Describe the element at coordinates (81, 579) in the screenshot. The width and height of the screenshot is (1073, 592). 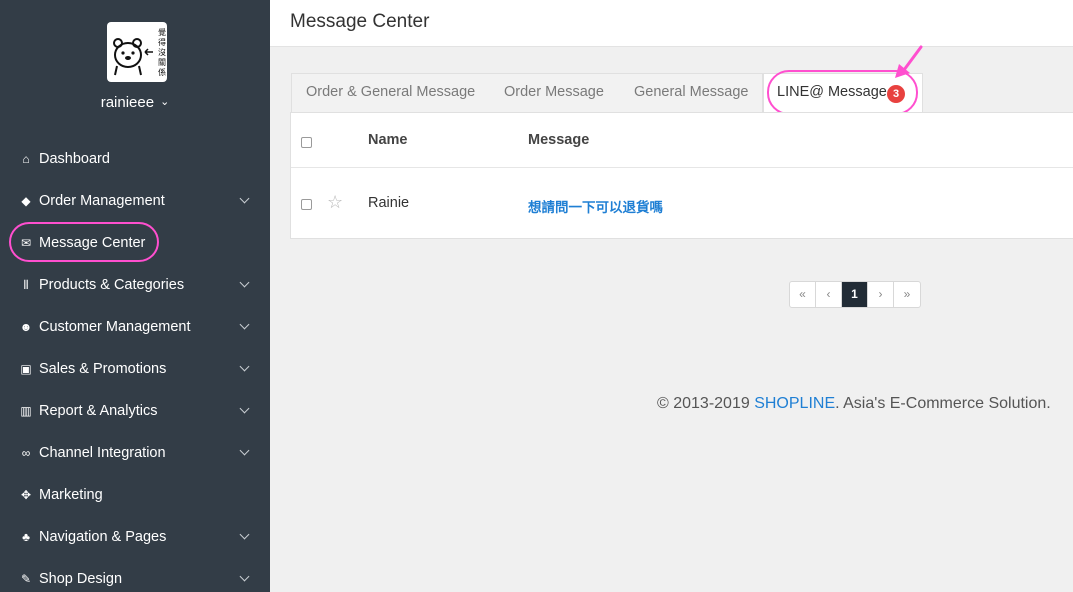
I see `sidebar-item-label: Shop Design` at that location.